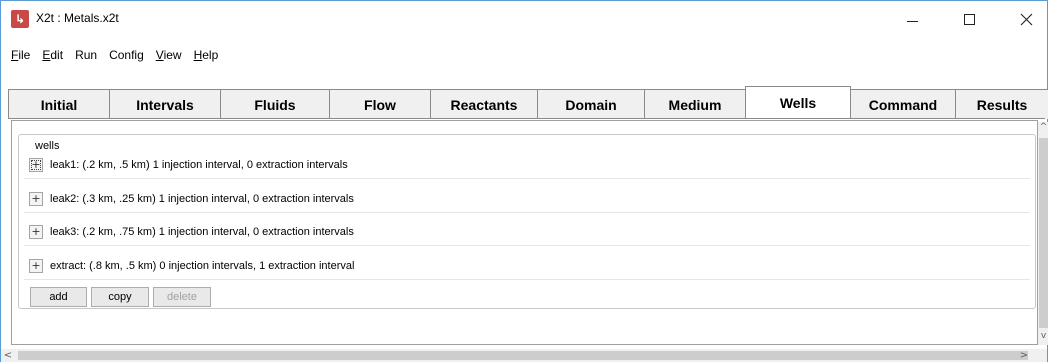 This screenshot has height=362, width=1048. Describe the element at coordinates (1043, 129) in the screenshot. I see `scroll-up-icon: ^` at that location.